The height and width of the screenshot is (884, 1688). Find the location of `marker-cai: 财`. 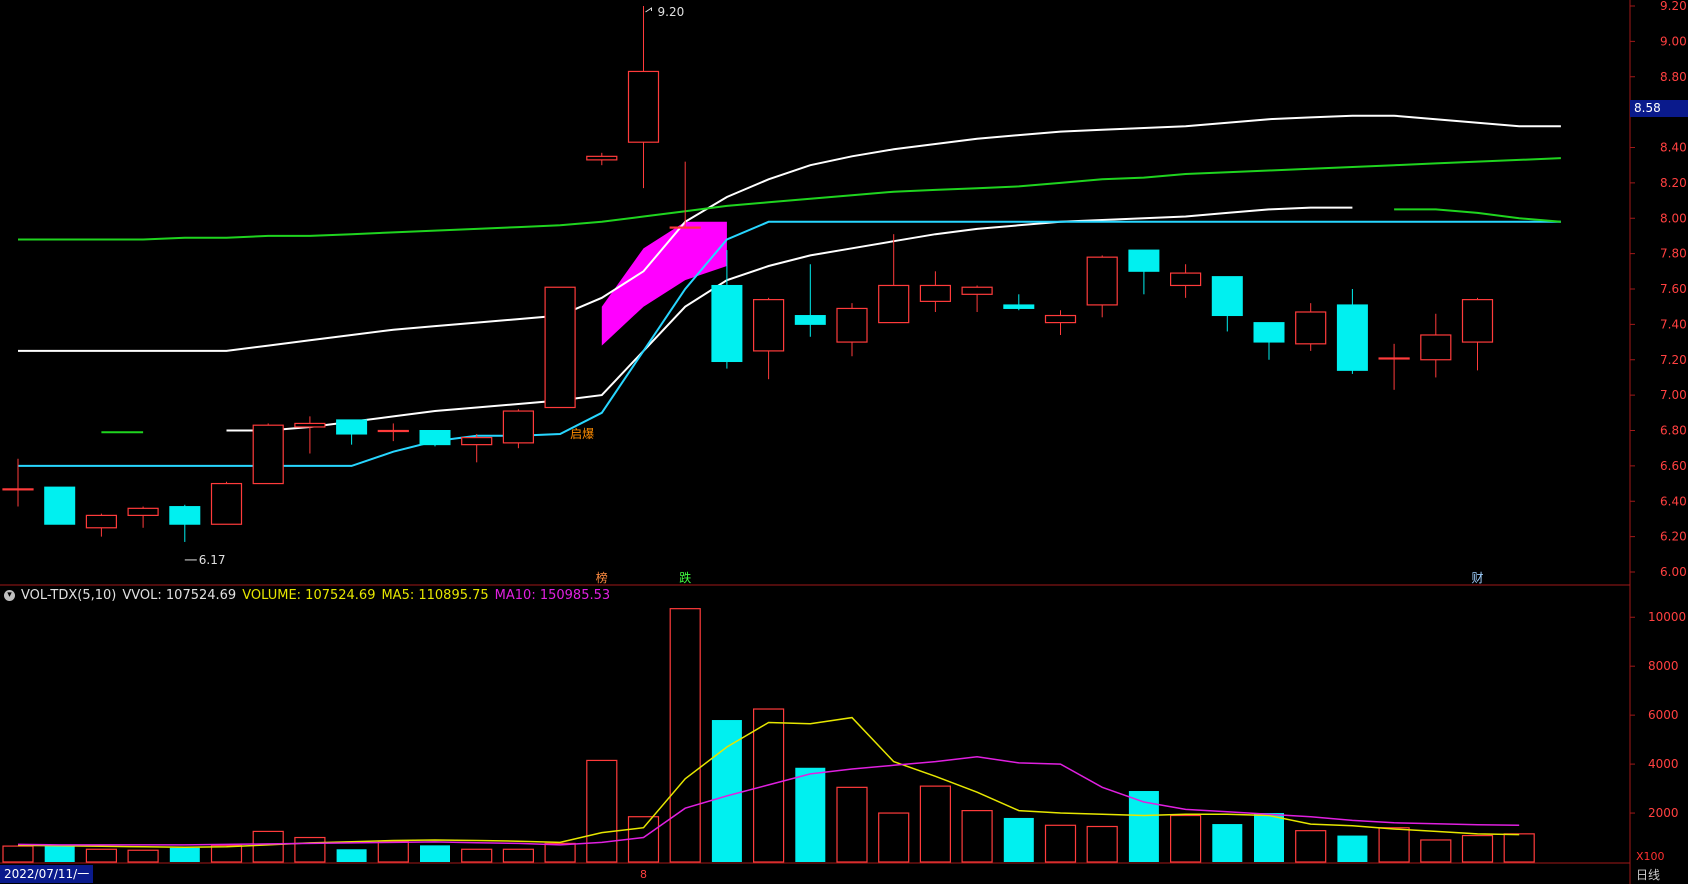

marker-cai: 财 is located at coordinates (1477, 578).